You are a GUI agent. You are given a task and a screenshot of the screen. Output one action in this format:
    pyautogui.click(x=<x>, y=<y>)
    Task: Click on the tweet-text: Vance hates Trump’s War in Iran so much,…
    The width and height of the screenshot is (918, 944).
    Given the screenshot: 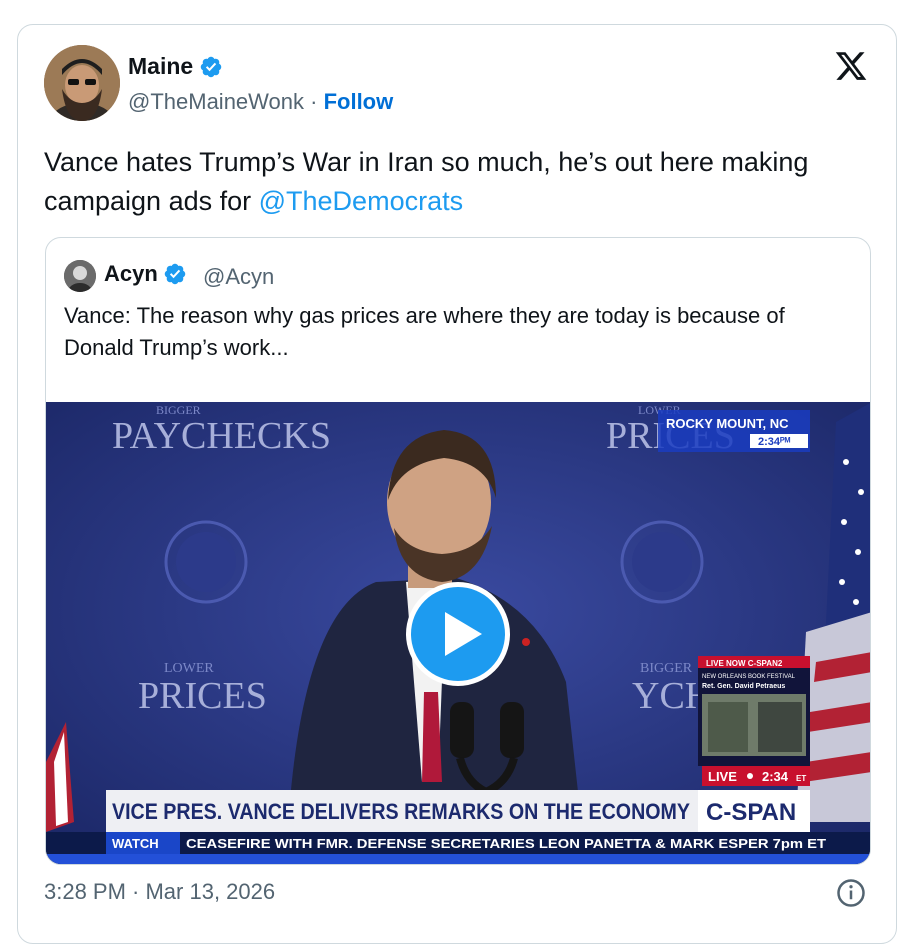 What is the action you would take?
    pyautogui.click(x=459, y=182)
    